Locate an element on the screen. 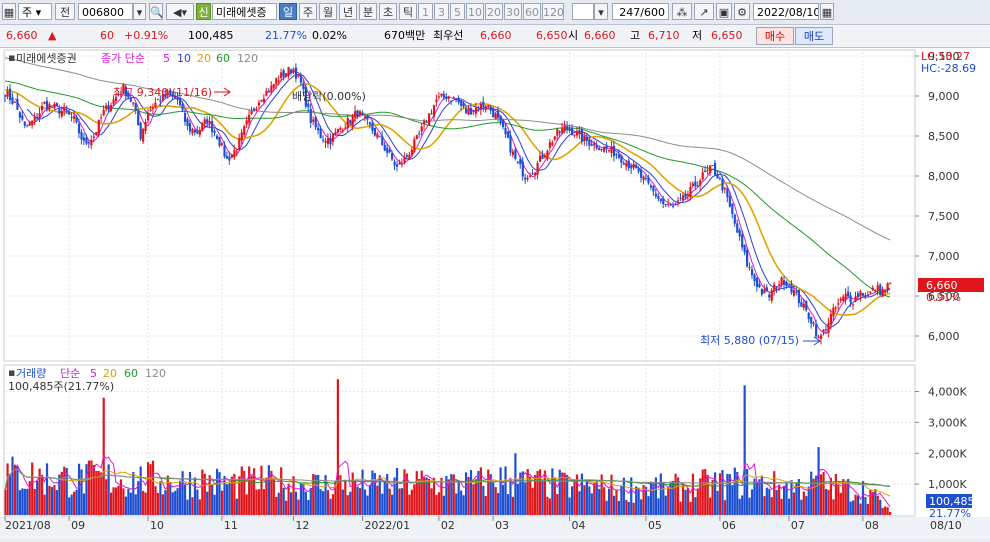  code-dropdown-button: ▾ is located at coordinates (139, 11).